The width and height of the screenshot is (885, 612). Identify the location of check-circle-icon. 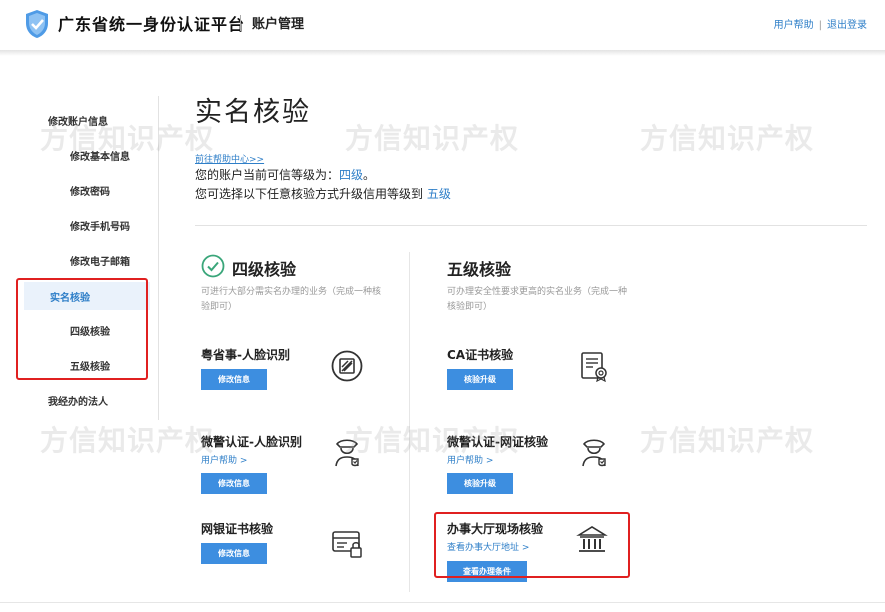
(213, 266).